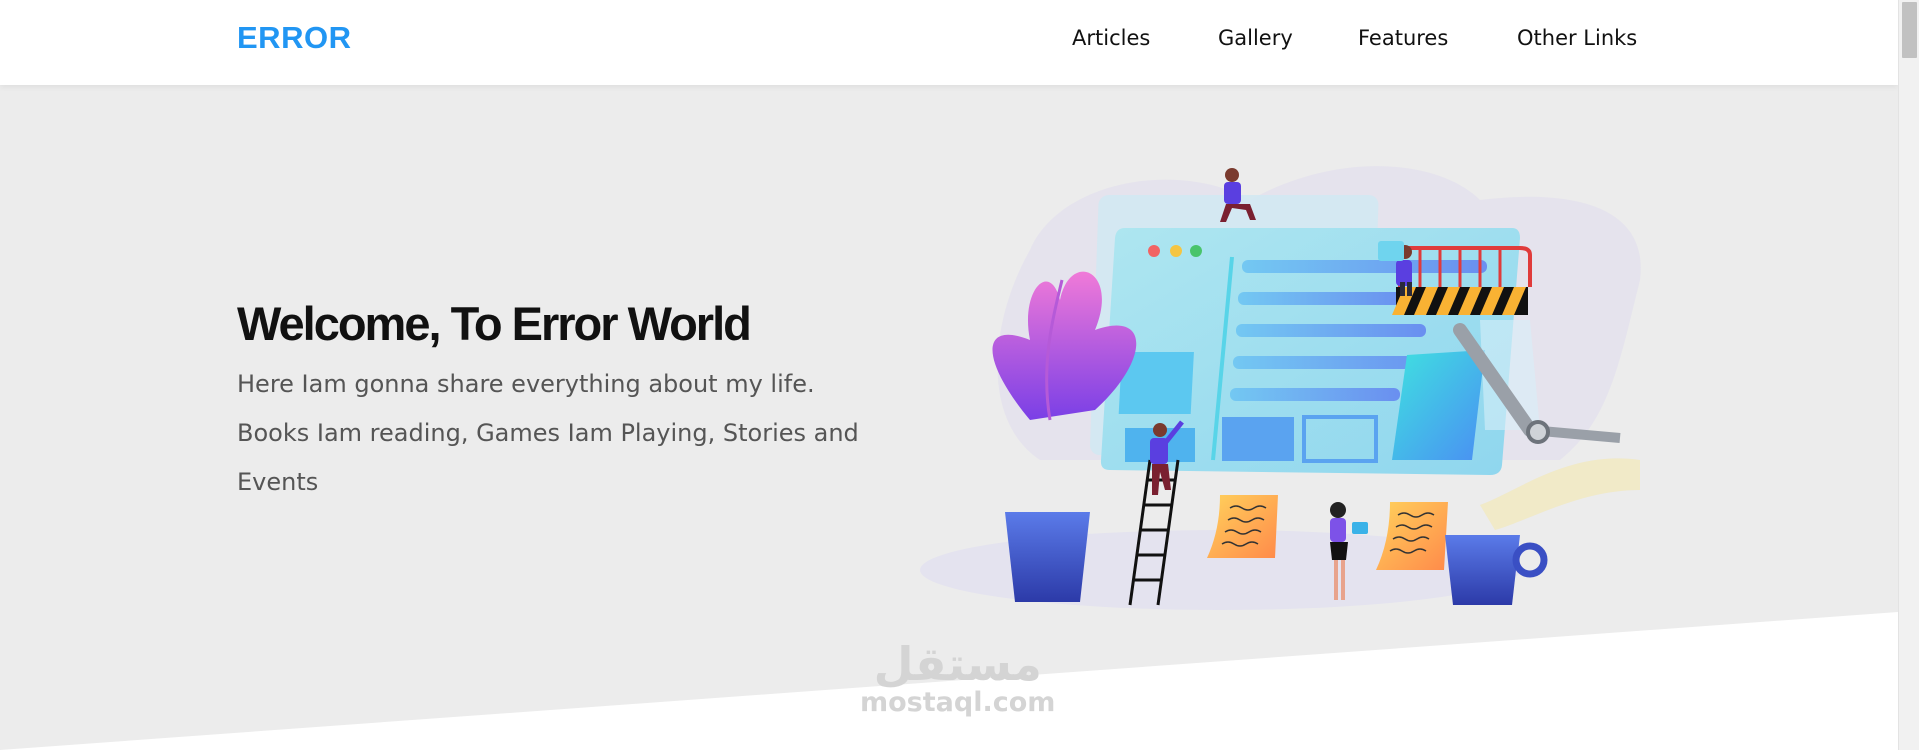  What do you see at coordinates (1909, 30) in the screenshot?
I see `scrollbar-thumb` at bounding box center [1909, 30].